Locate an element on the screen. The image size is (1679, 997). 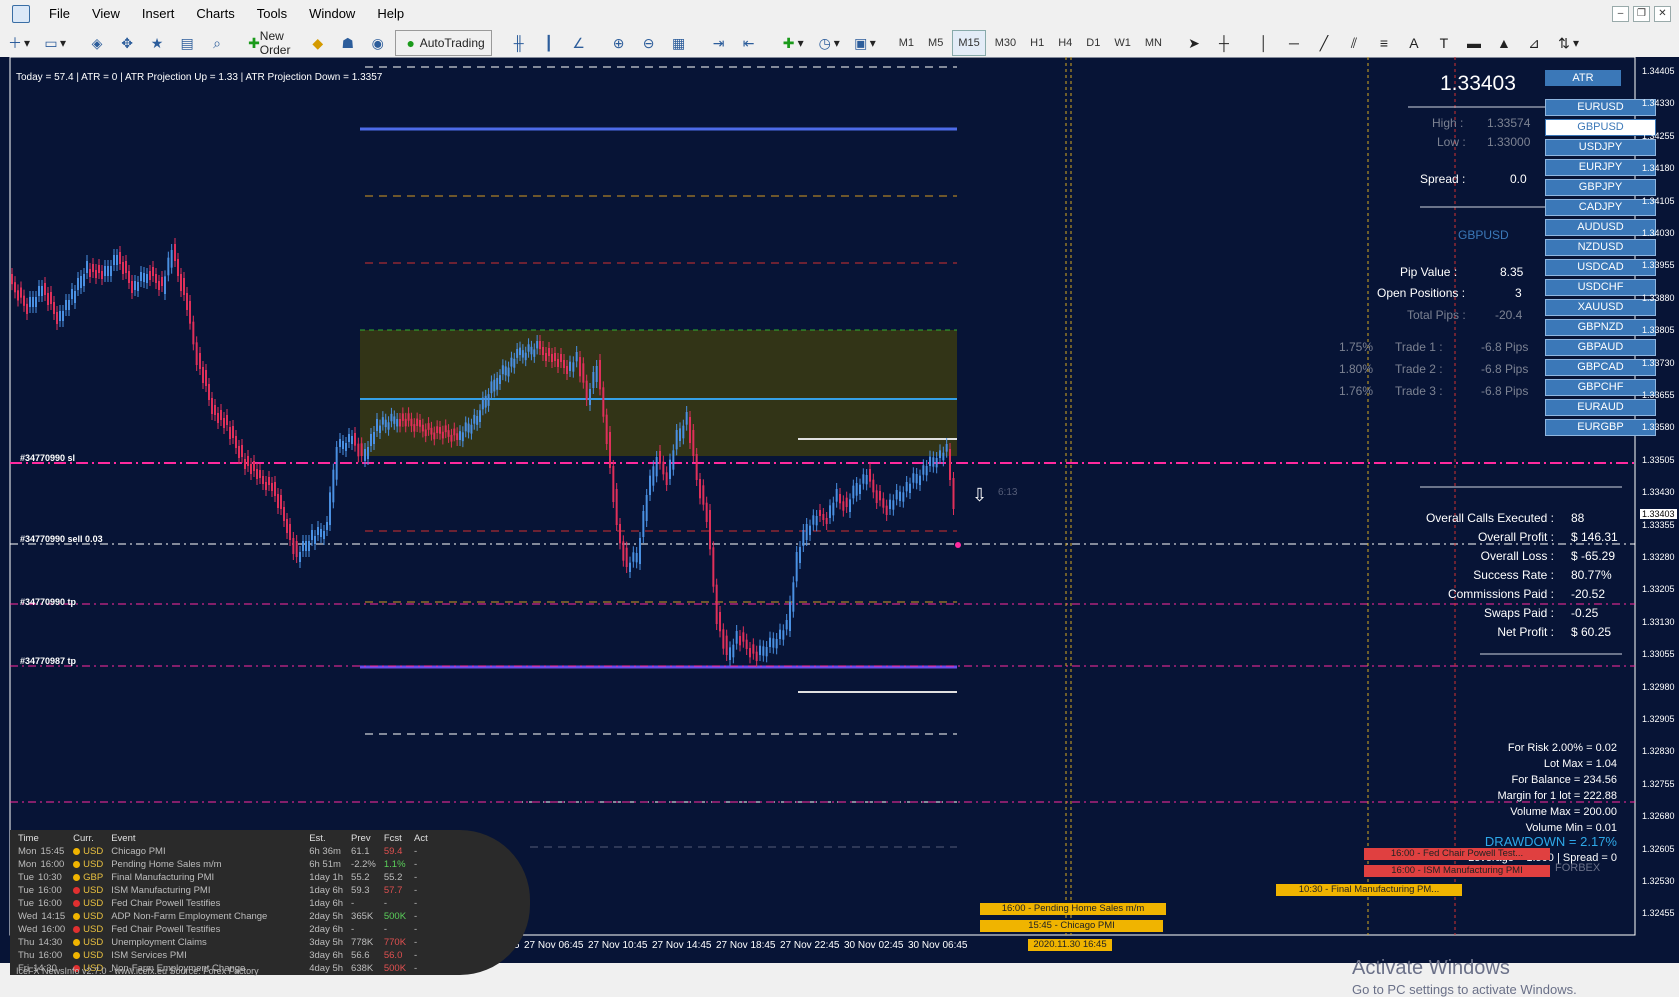
pair-button-eurusd: EURUSD is located at coordinates (1600, 107).